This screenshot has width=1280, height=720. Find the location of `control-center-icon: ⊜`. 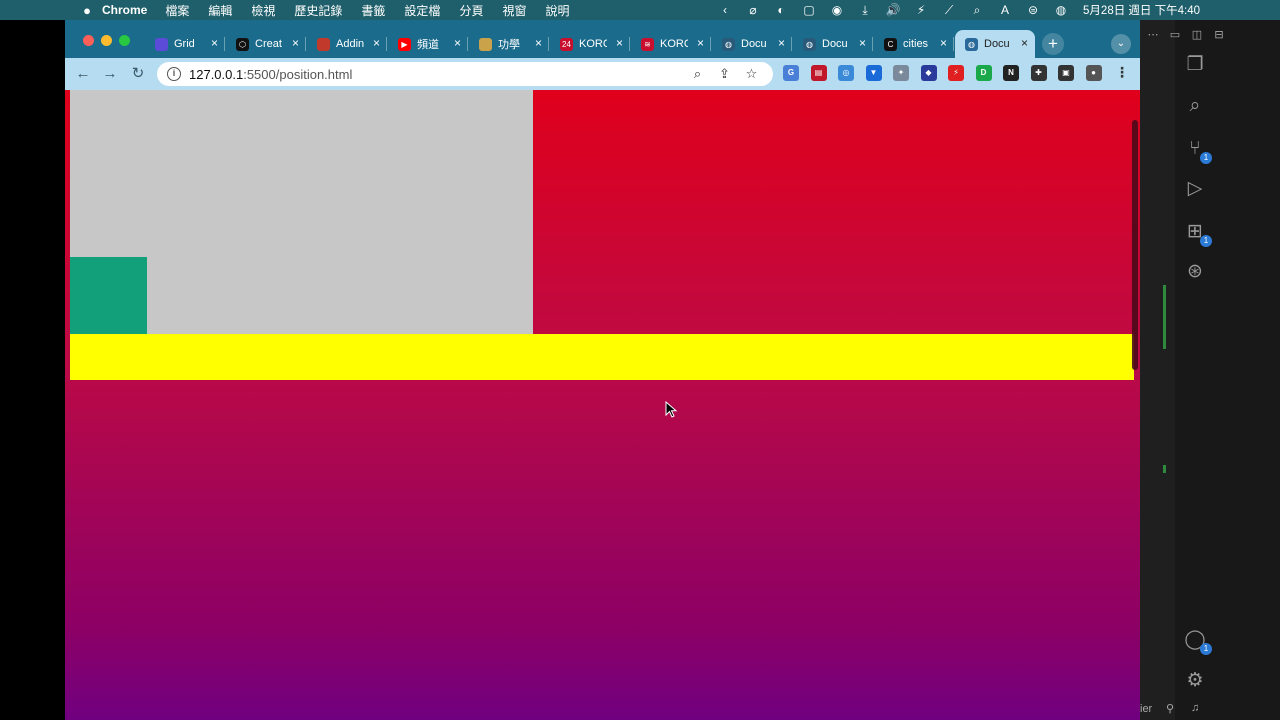

control-center-icon: ⊜ is located at coordinates (1033, 10).